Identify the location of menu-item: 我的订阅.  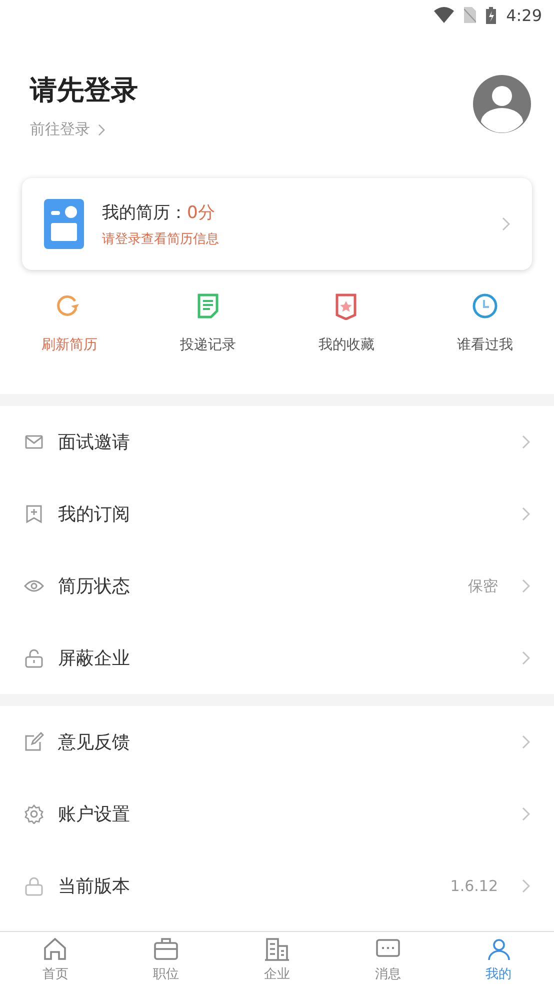
(277, 514).